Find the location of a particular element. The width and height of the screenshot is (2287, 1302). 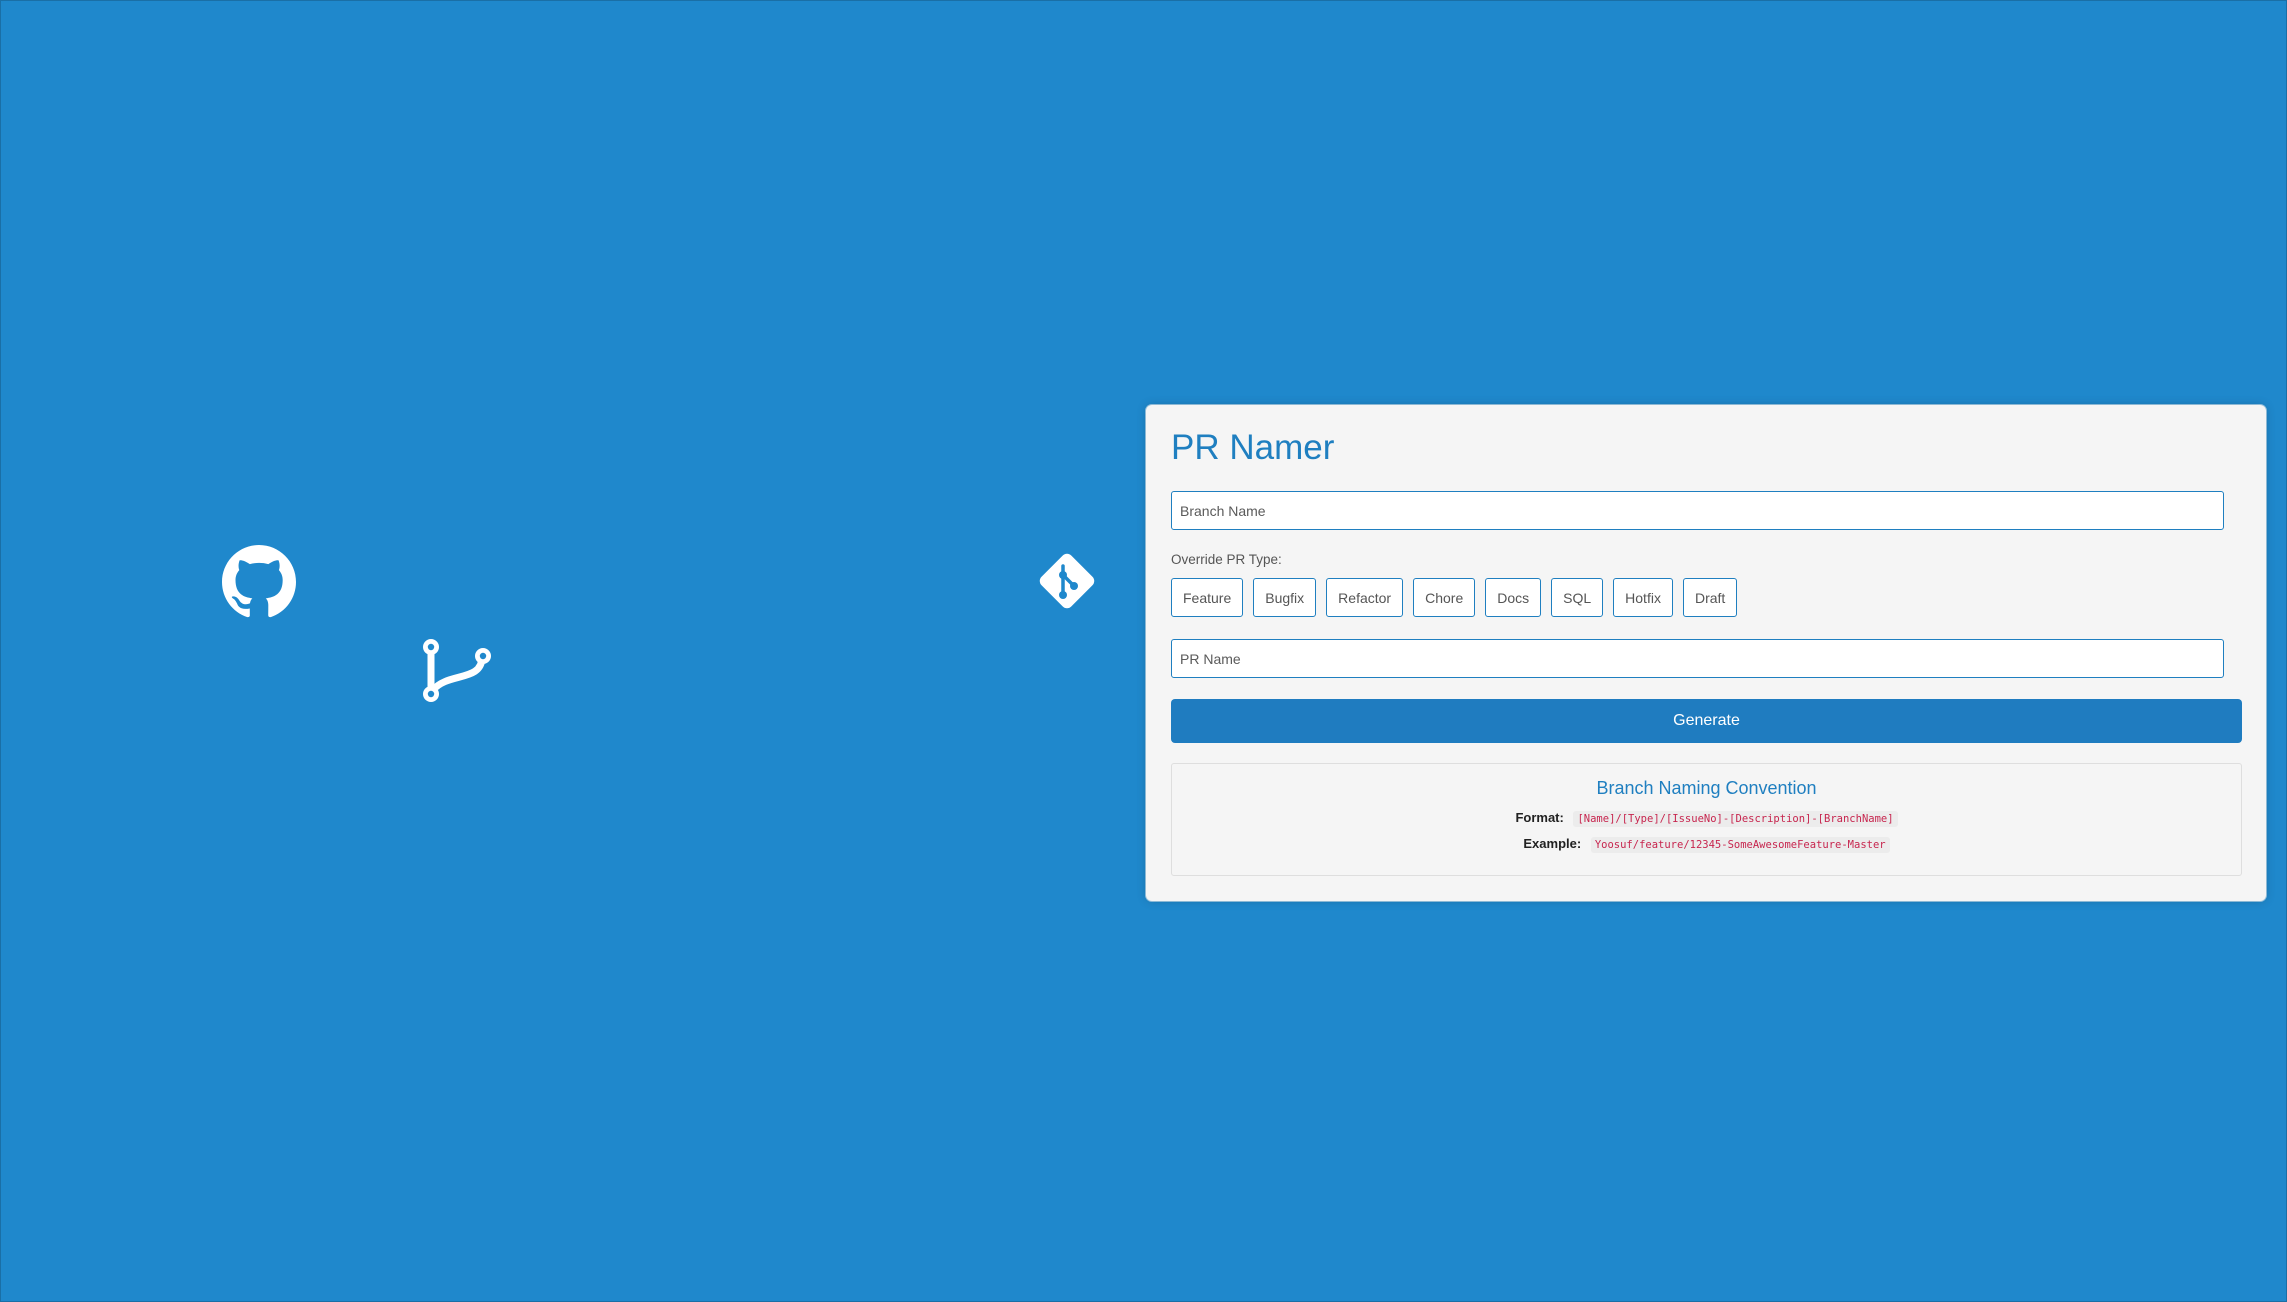

type-button-feature: Feature is located at coordinates (1207, 597).